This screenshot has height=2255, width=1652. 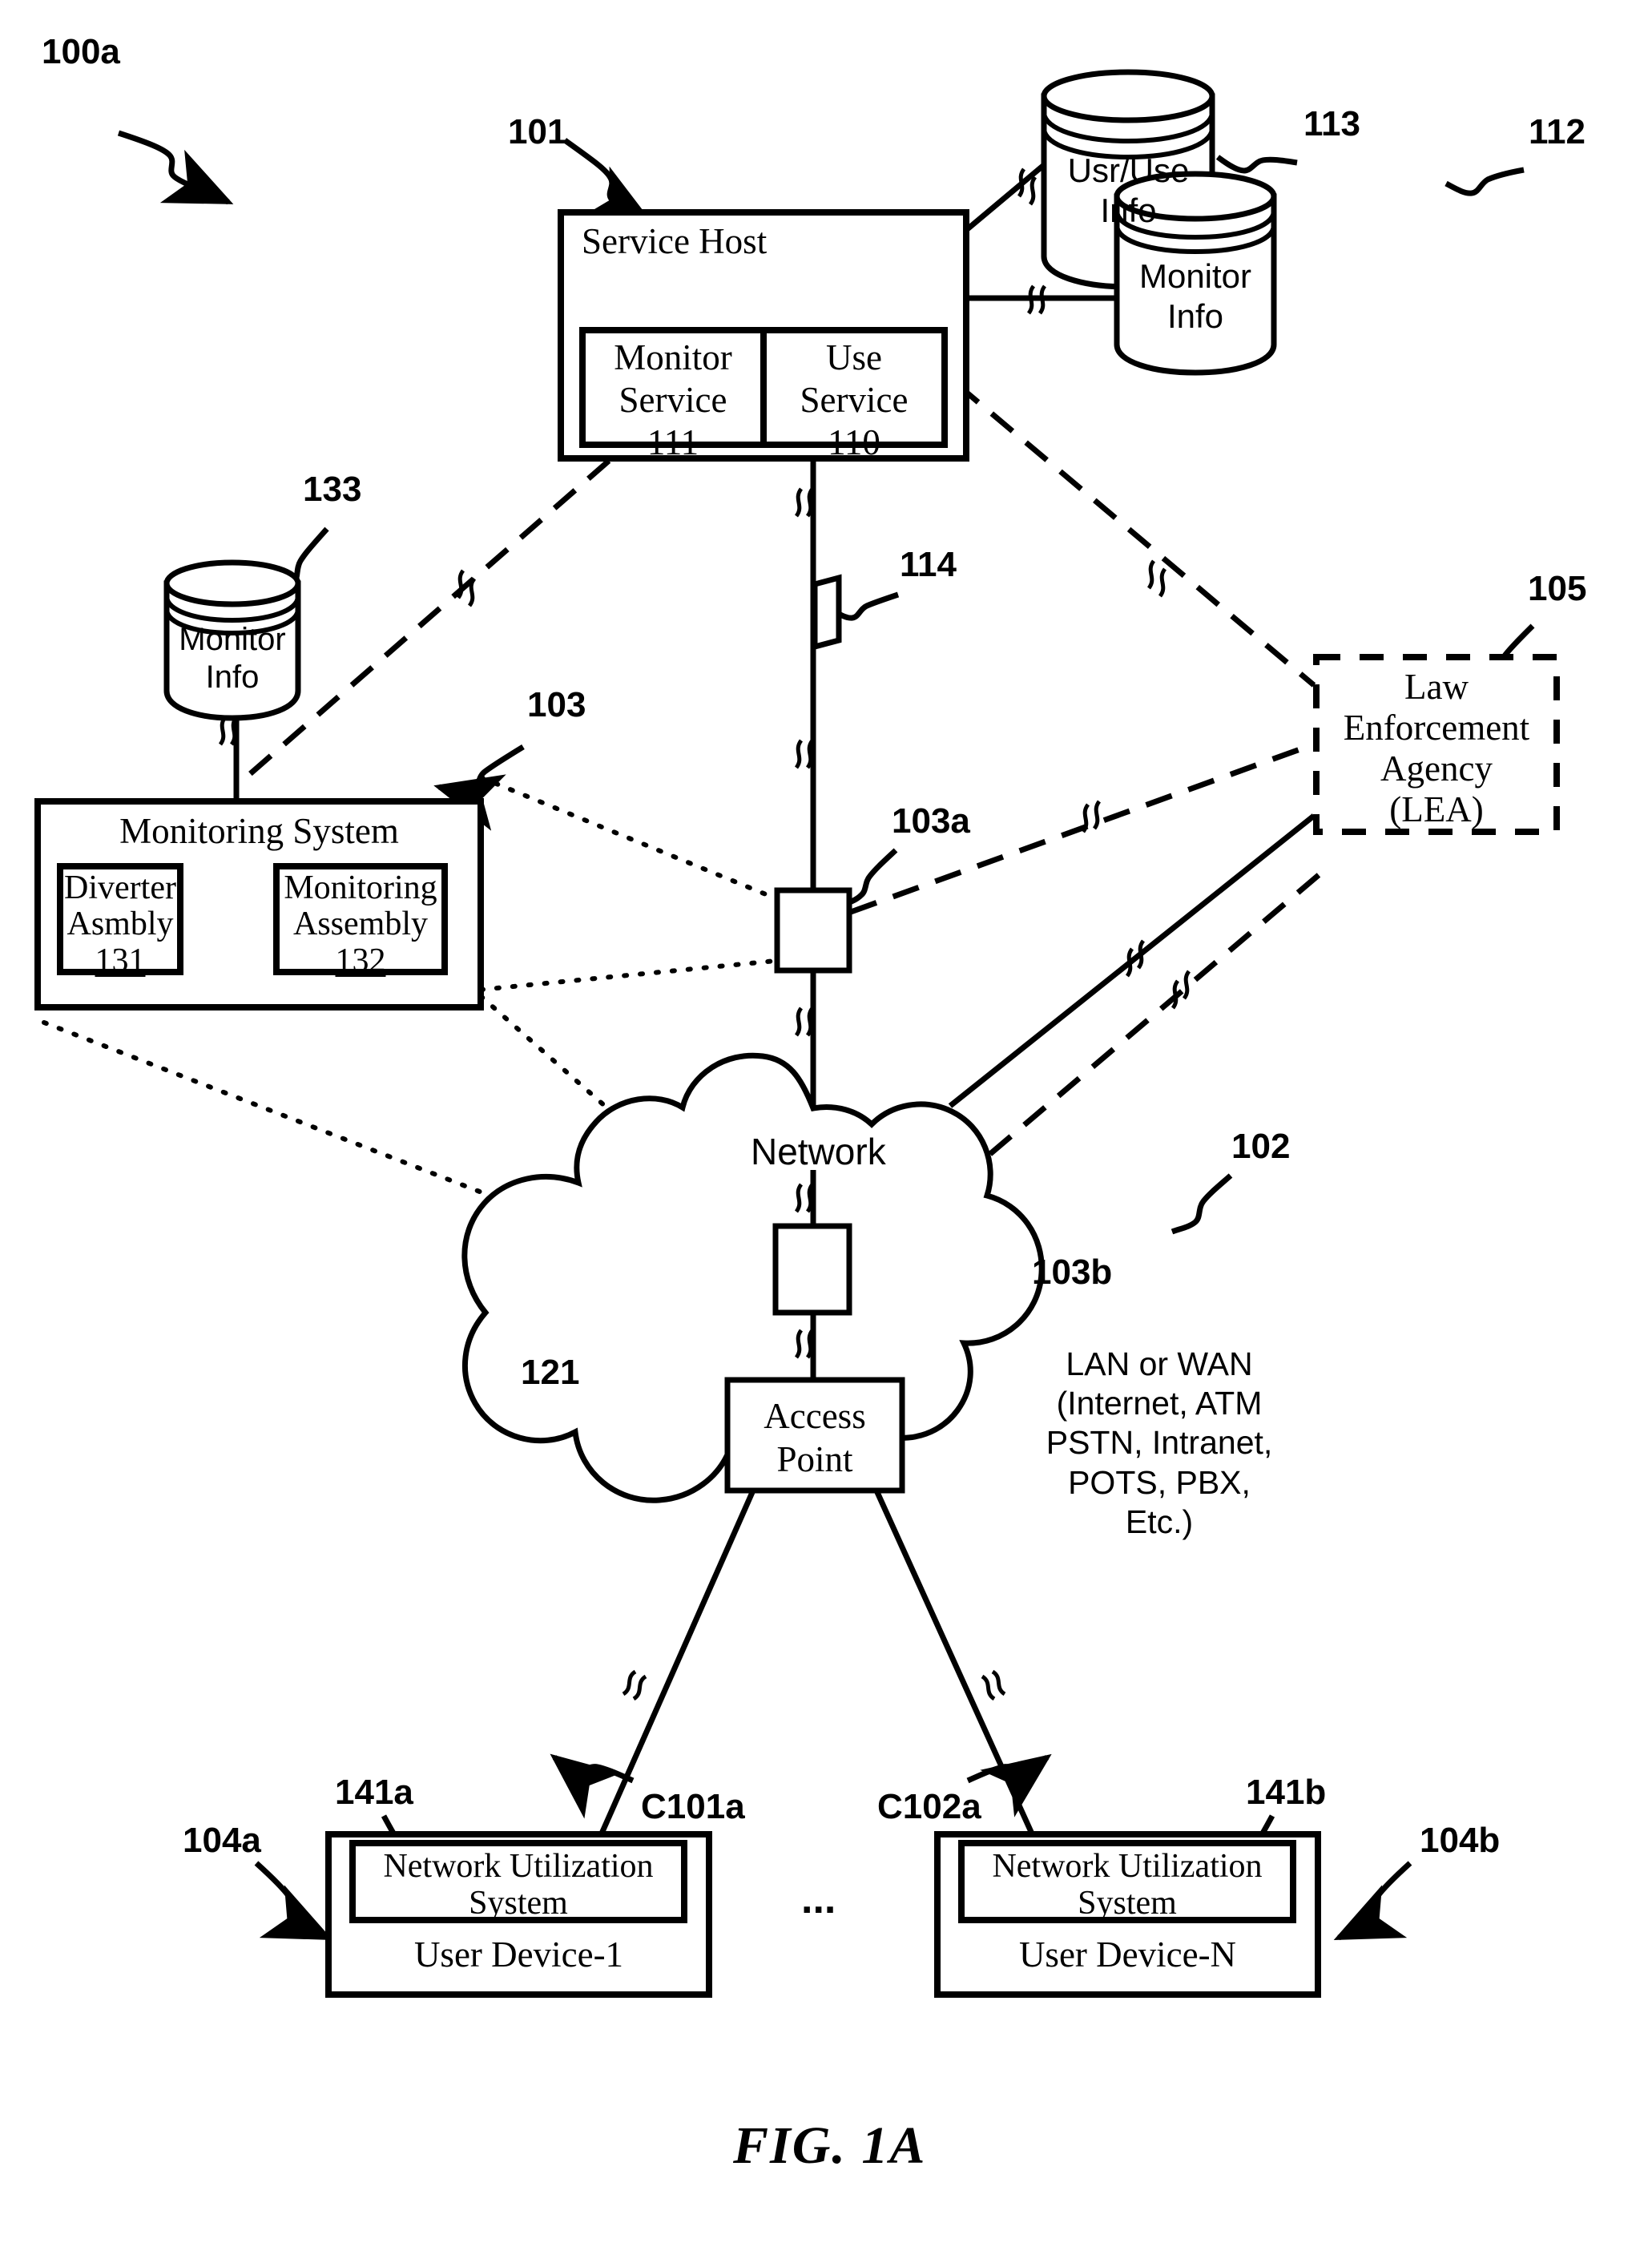 What do you see at coordinates (1127, 1903) in the screenshot?
I see `nus-b-line2: System` at bounding box center [1127, 1903].